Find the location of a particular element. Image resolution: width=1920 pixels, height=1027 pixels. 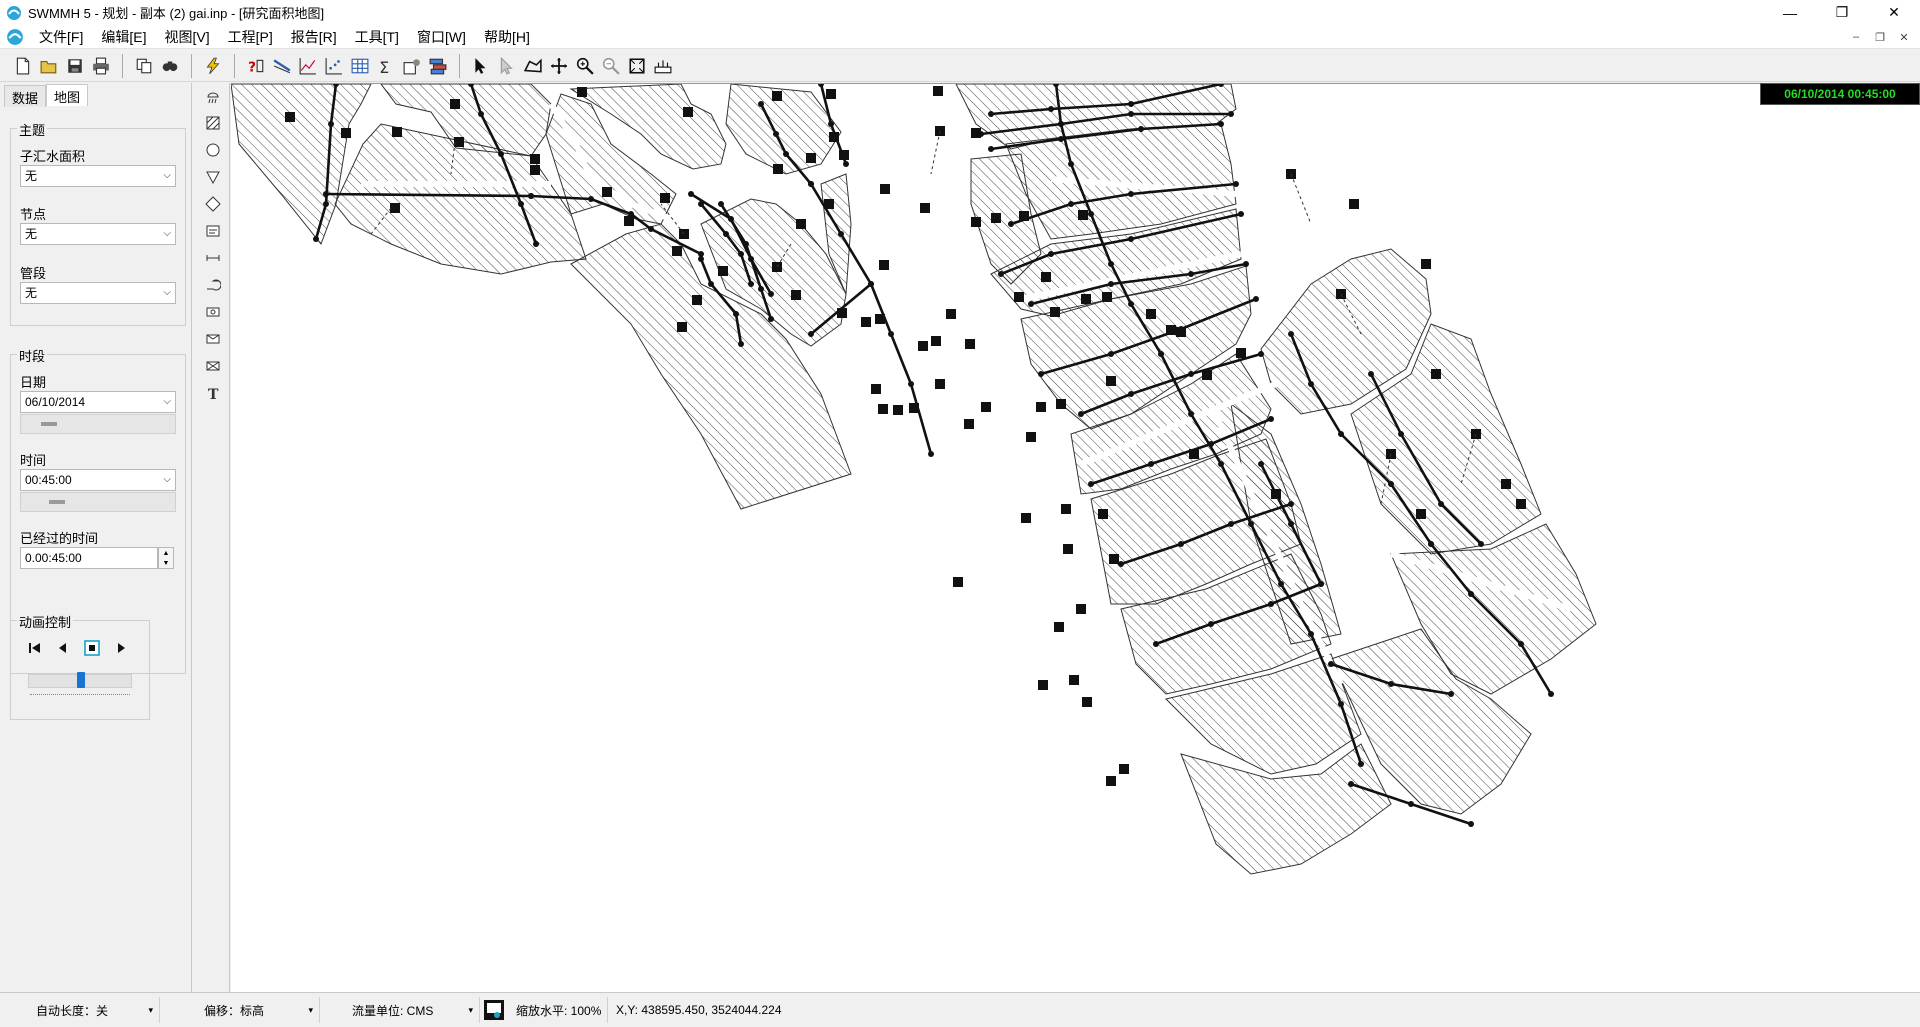

spin-down-icon: ▼ is located at coordinates (166, 563).